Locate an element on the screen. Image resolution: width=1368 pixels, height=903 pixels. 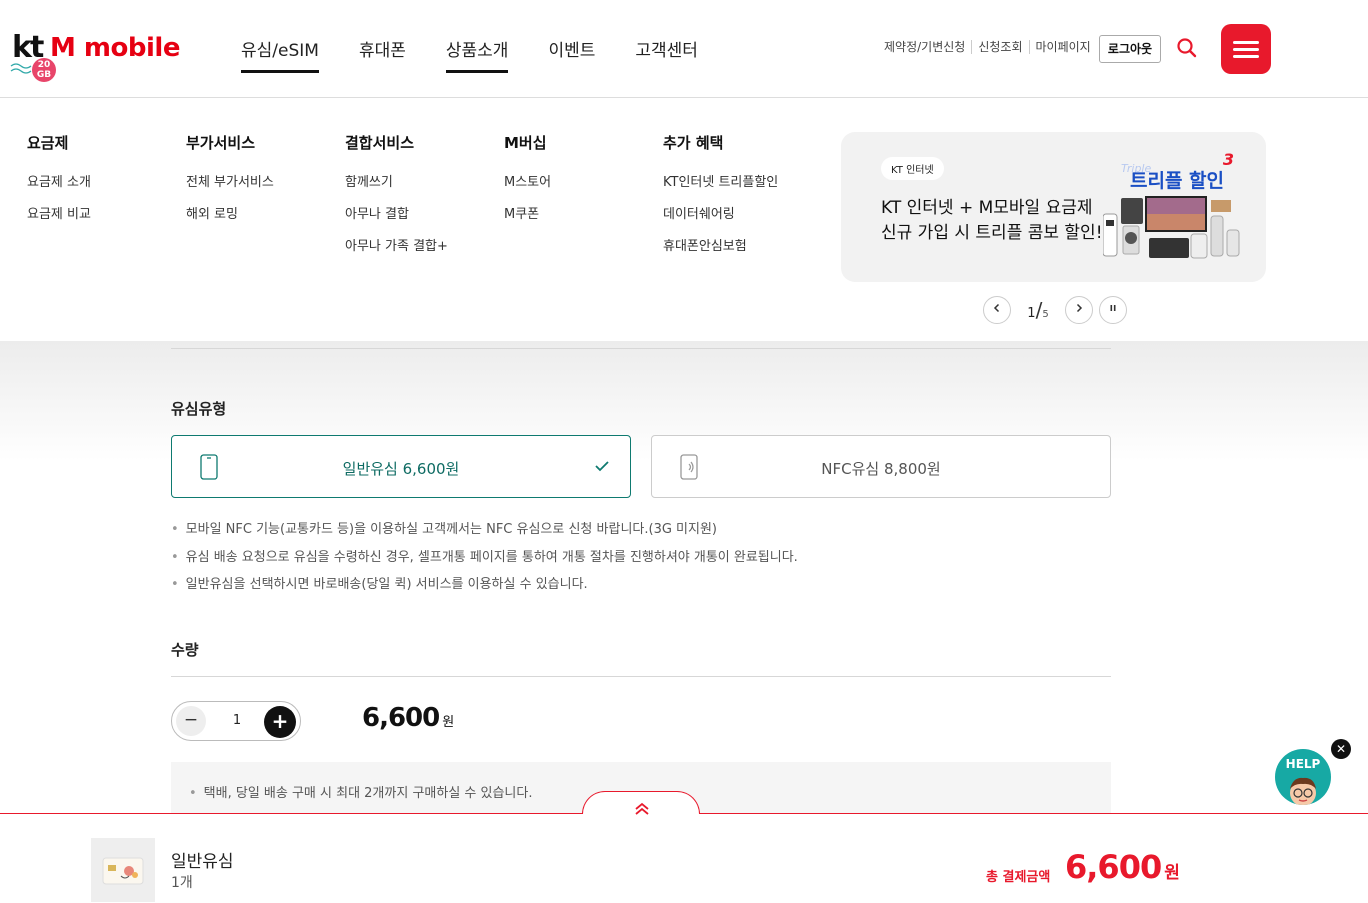
banner-title: 트리플 할인 3 is located at coordinates (1182, 171).